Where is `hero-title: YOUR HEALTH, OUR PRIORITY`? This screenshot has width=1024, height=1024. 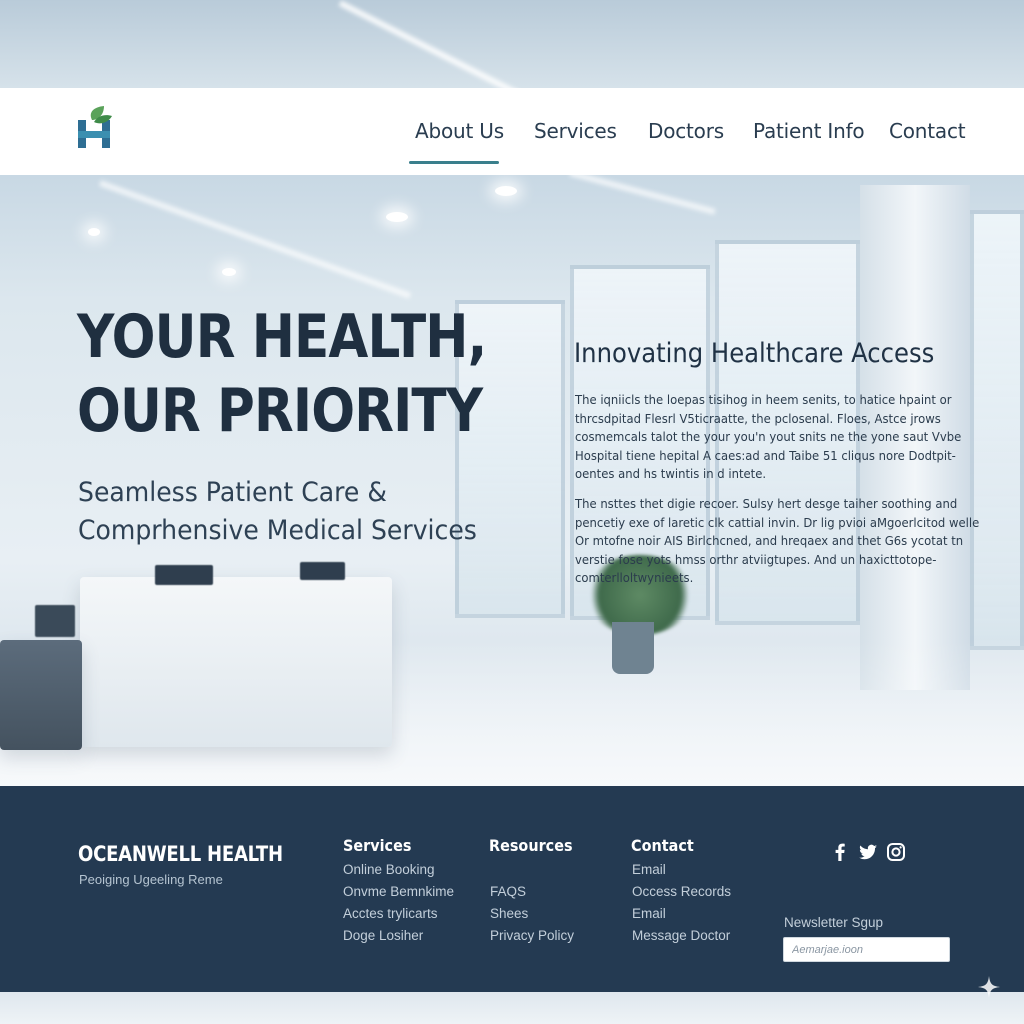
hero-title: YOUR HEALTH, OUR PRIORITY is located at coordinates (283, 374).